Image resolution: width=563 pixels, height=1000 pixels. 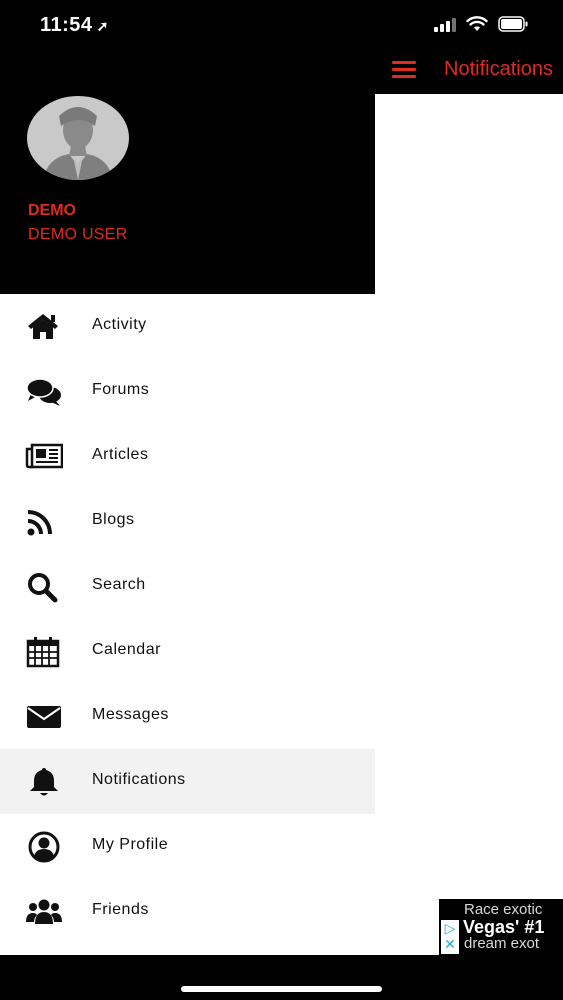 What do you see at coordinates (187, 326) in the screenshot?
I see `menu-item-activity: Activity` at bounding box center [187, 326].